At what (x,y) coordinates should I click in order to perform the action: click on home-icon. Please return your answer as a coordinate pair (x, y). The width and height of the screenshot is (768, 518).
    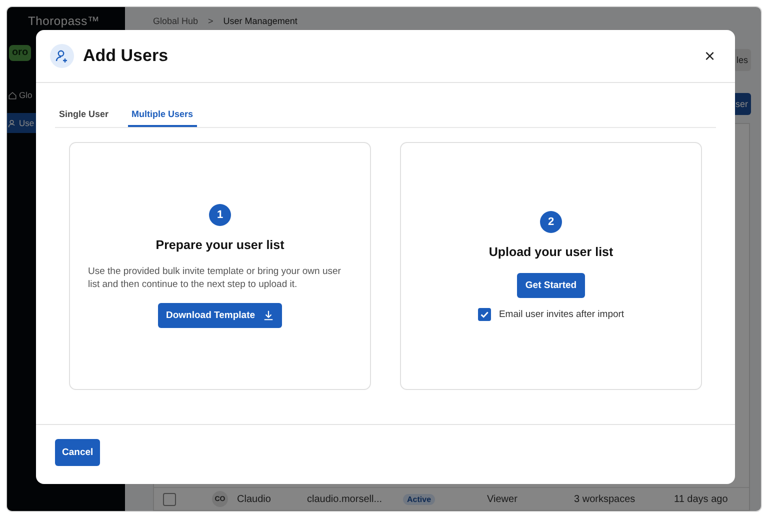
    Looking at the image, I should click on (12, 95).